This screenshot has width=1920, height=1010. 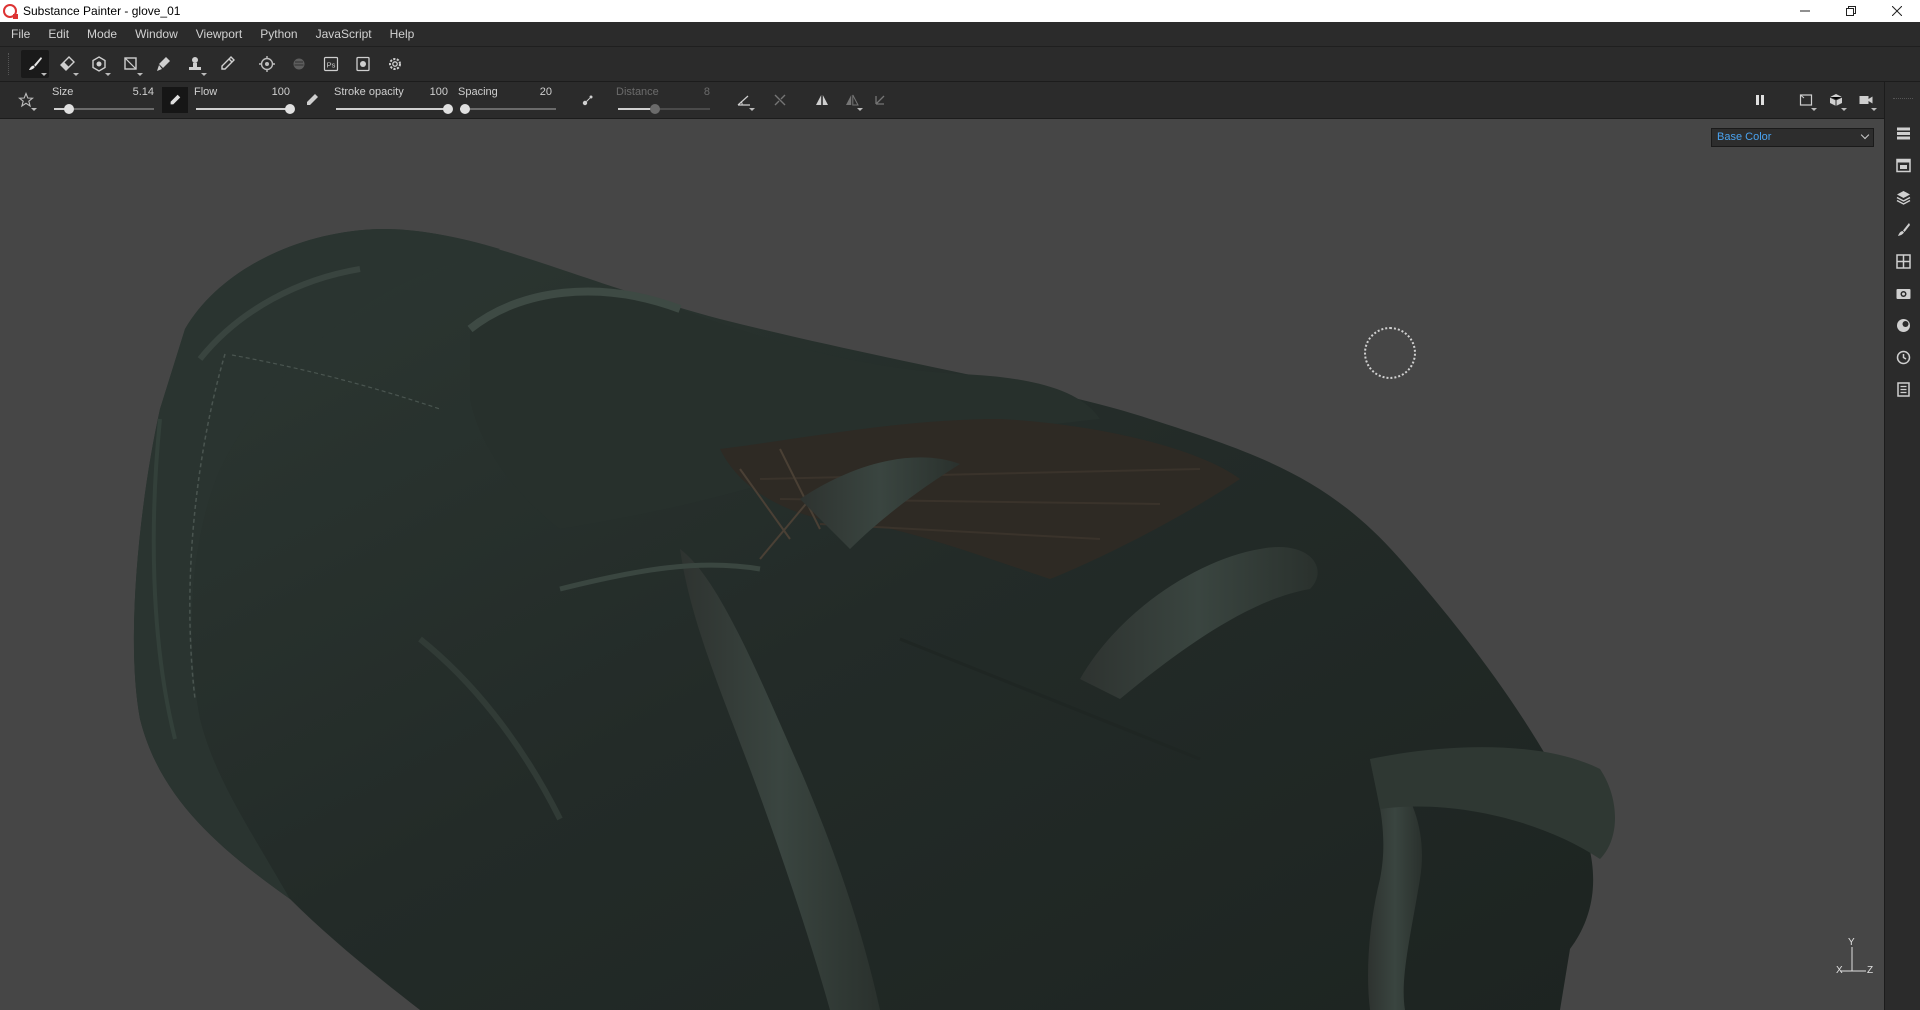 I want to click on polygon-fill-tool-button, so click(x=131, y=64).